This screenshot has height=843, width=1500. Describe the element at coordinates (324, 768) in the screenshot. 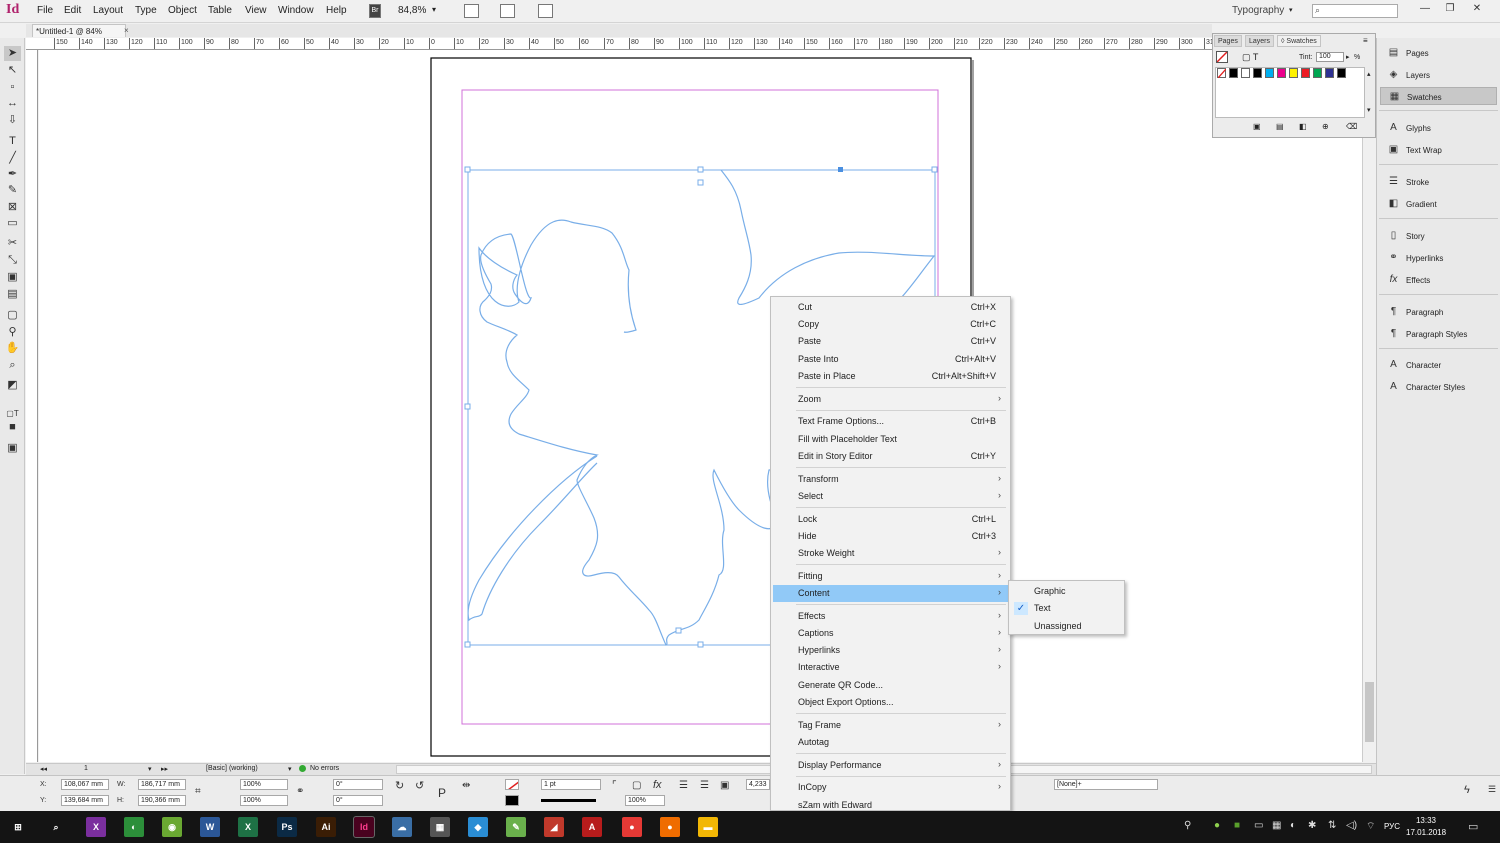

I see `preflight-status: No errors` at that location.